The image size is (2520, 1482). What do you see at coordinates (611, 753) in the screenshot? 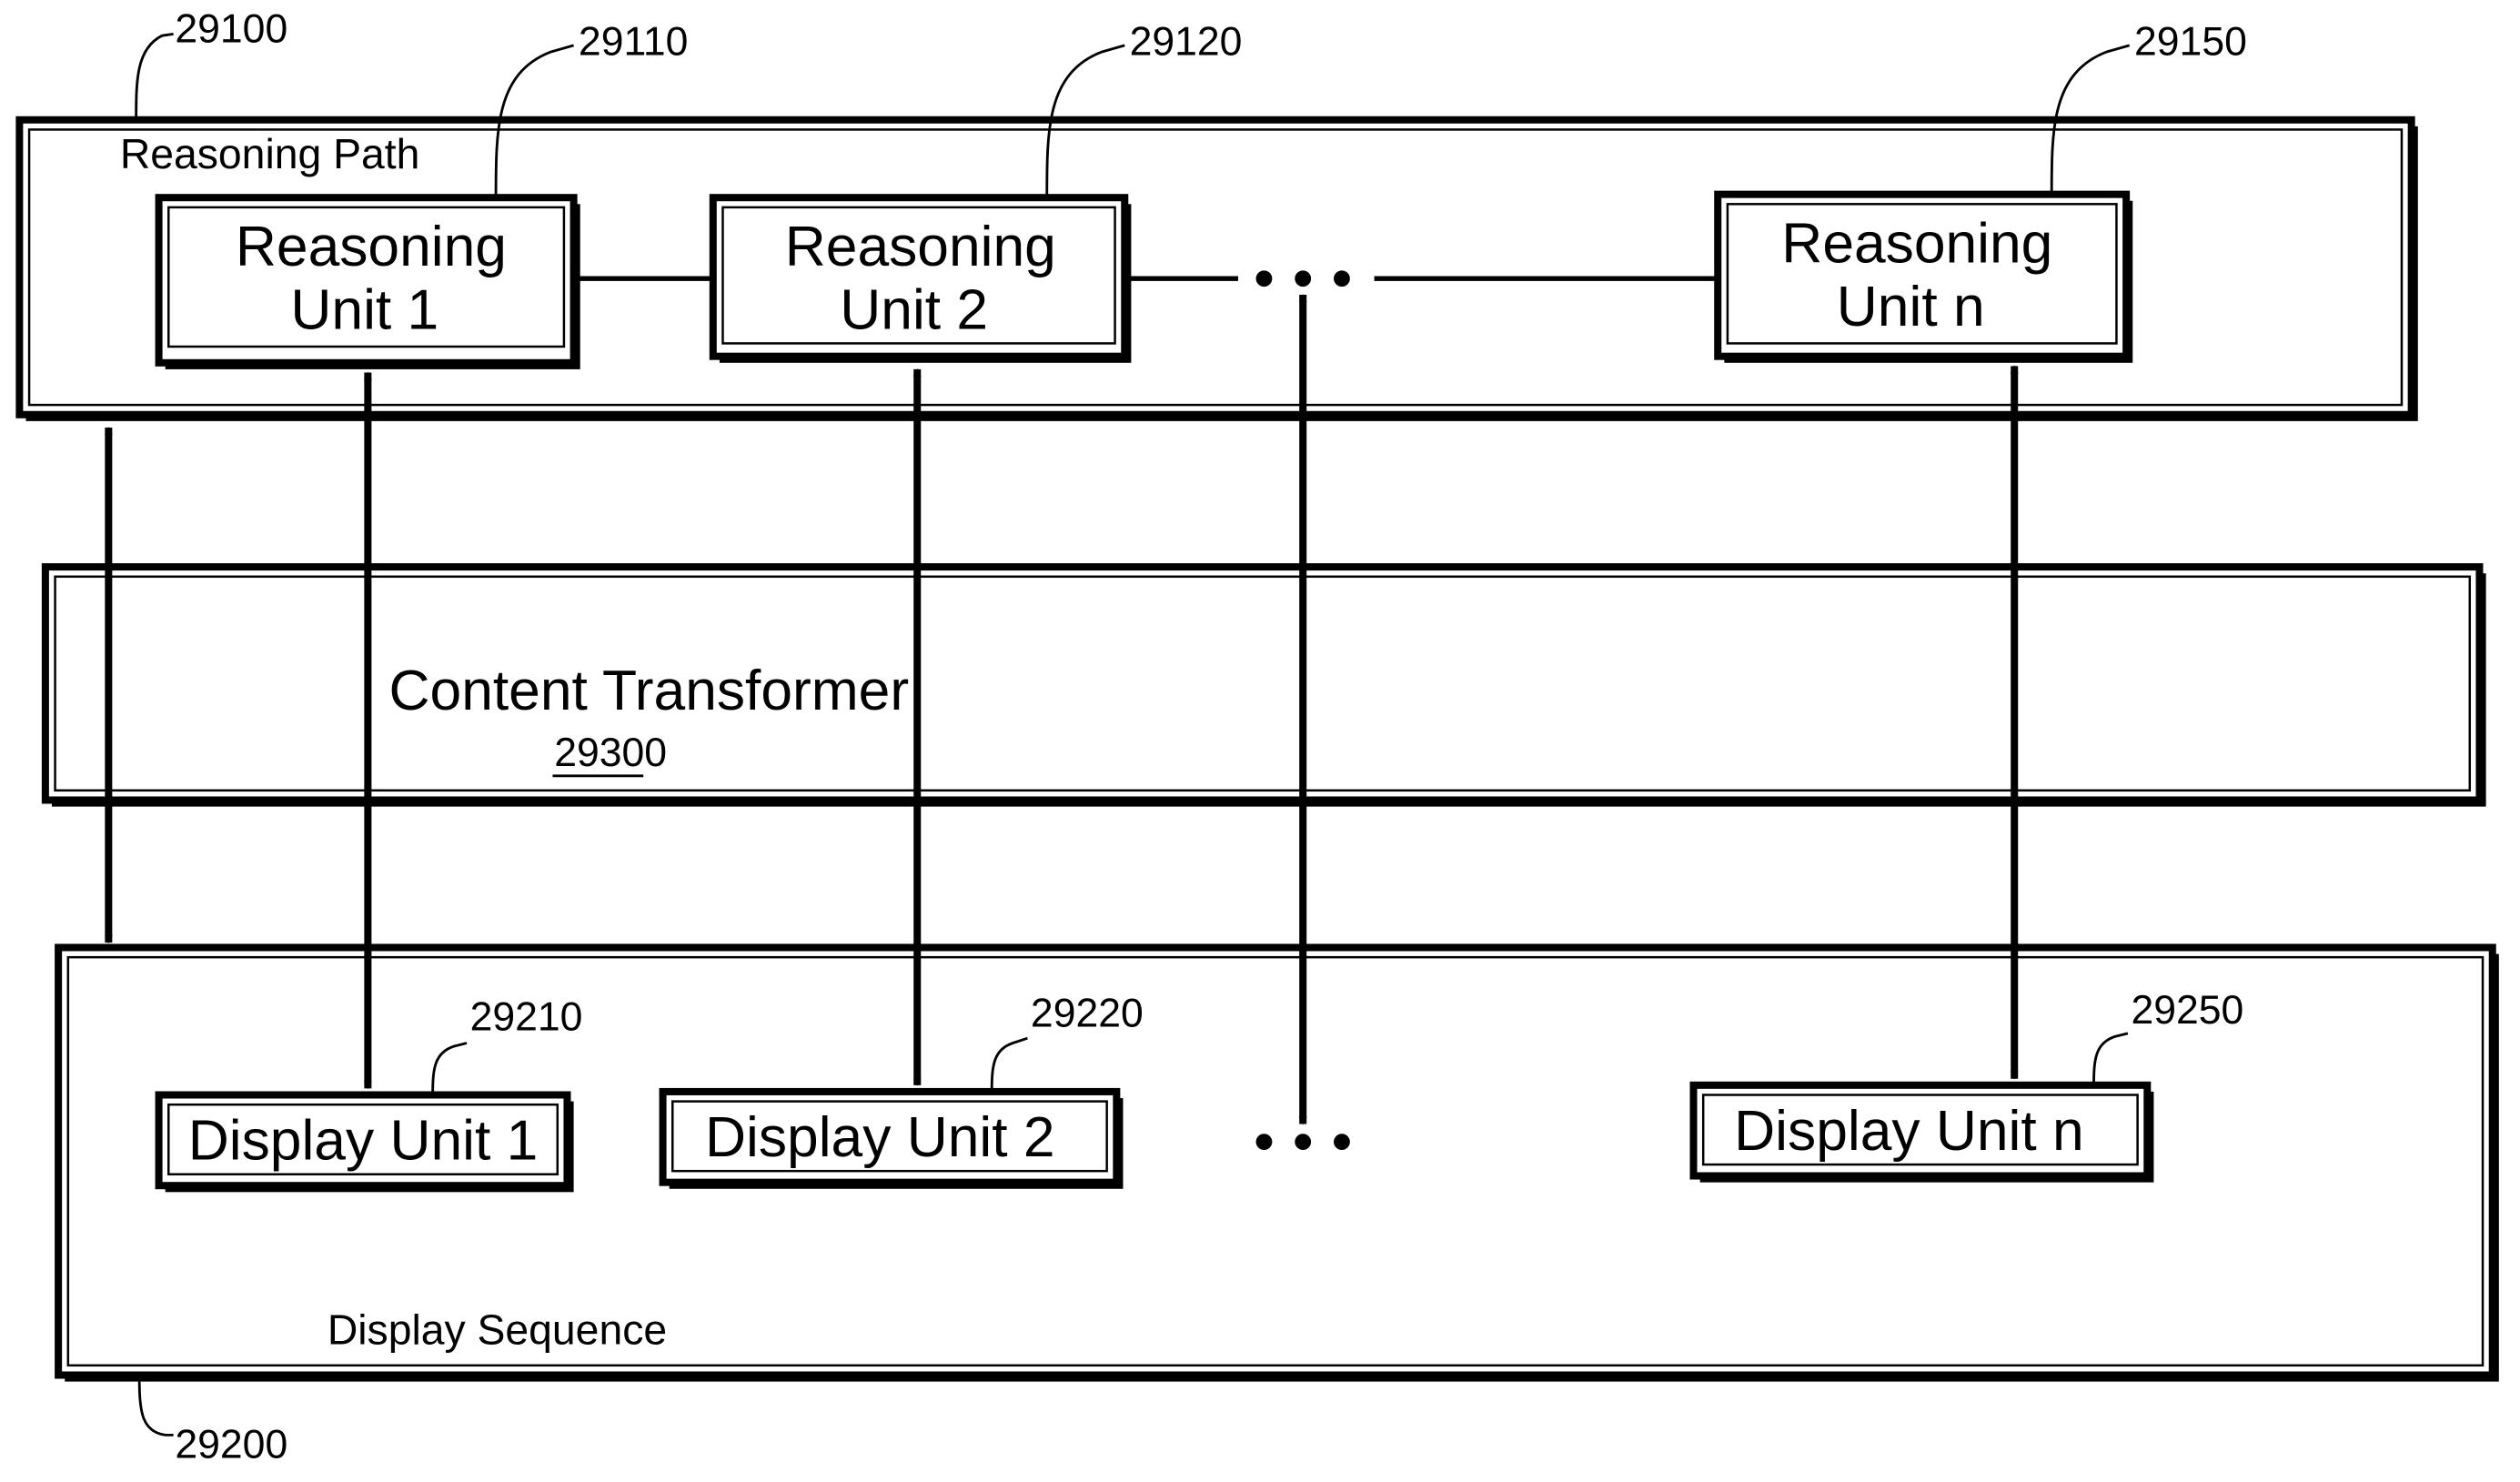
I see `ref-number-29300: 29300` at bounding box center [611, 753].